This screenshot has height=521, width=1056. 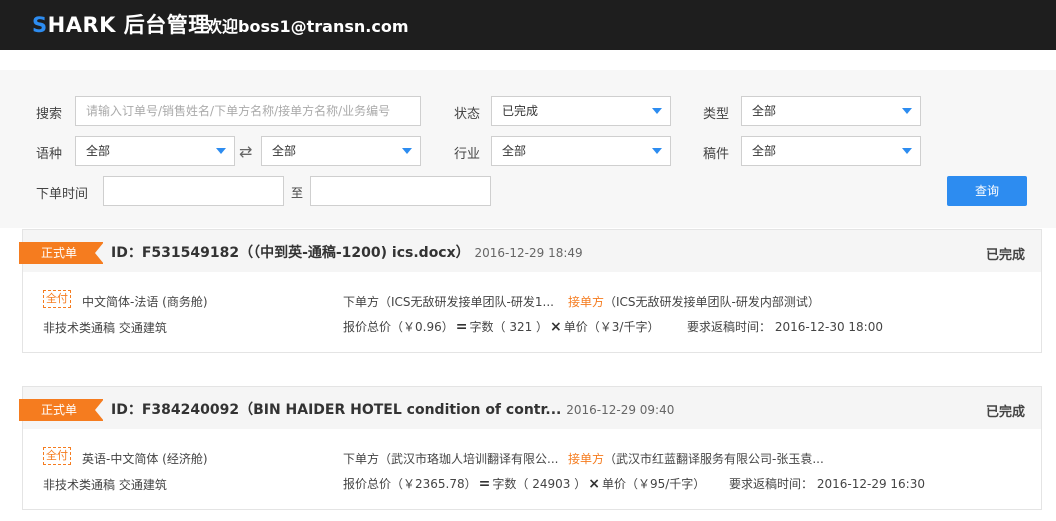 What do you see at coordinates (49, 114) in the screenshot?
I see `search-label: 搜索` at bounding box center [49, 114].